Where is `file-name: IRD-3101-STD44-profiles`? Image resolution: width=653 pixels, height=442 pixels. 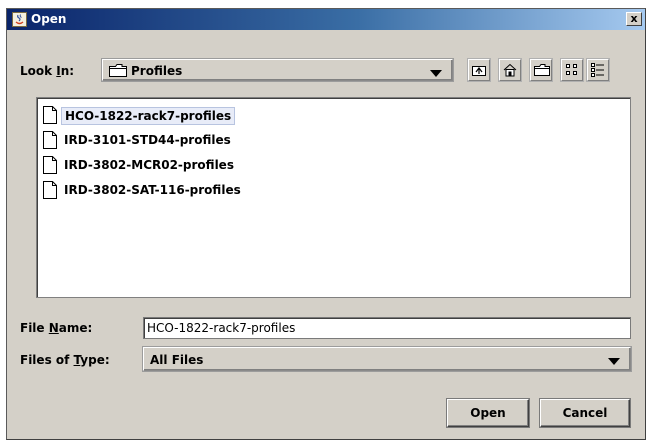 file-name: IRD-3101-STD44-profiles is located at coordinates (147, 140).